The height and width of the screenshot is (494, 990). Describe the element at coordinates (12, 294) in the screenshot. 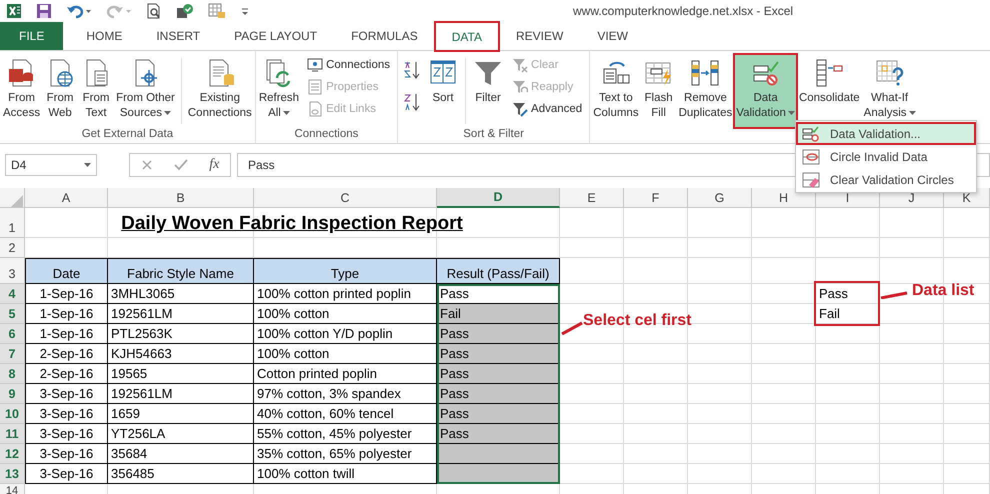

I see `row-header: 4` at that location.